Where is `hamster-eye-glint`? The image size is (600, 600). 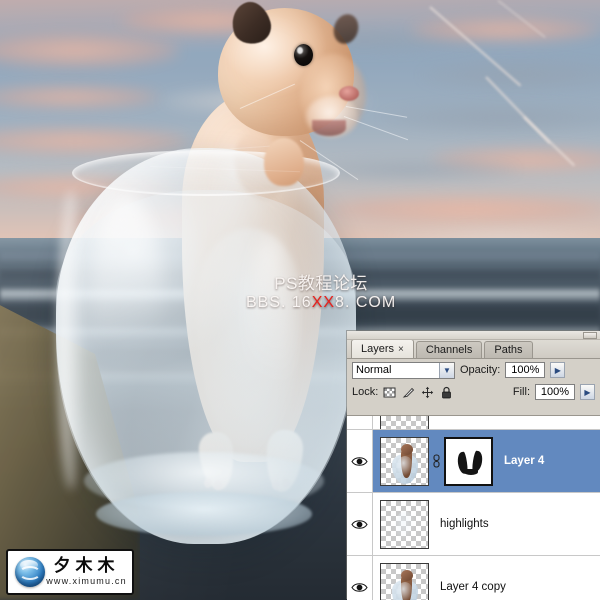
hamster-eye-glint is located at coordinates (300, 50).